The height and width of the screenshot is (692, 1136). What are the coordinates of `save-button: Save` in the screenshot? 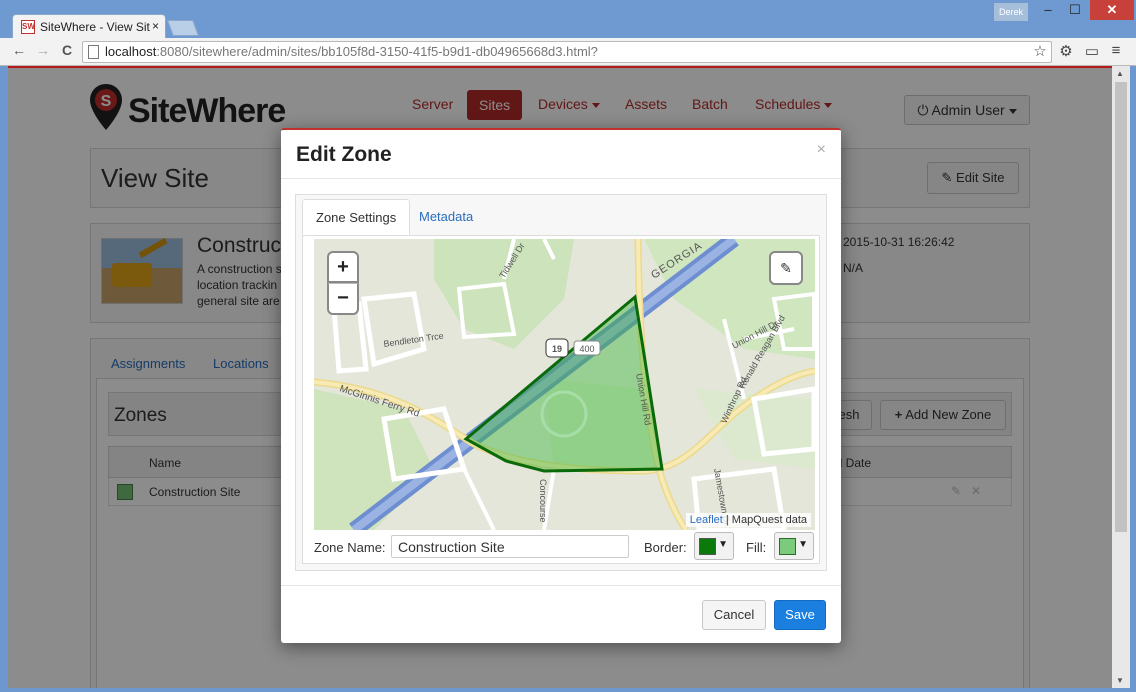 It's located at (800, 615).